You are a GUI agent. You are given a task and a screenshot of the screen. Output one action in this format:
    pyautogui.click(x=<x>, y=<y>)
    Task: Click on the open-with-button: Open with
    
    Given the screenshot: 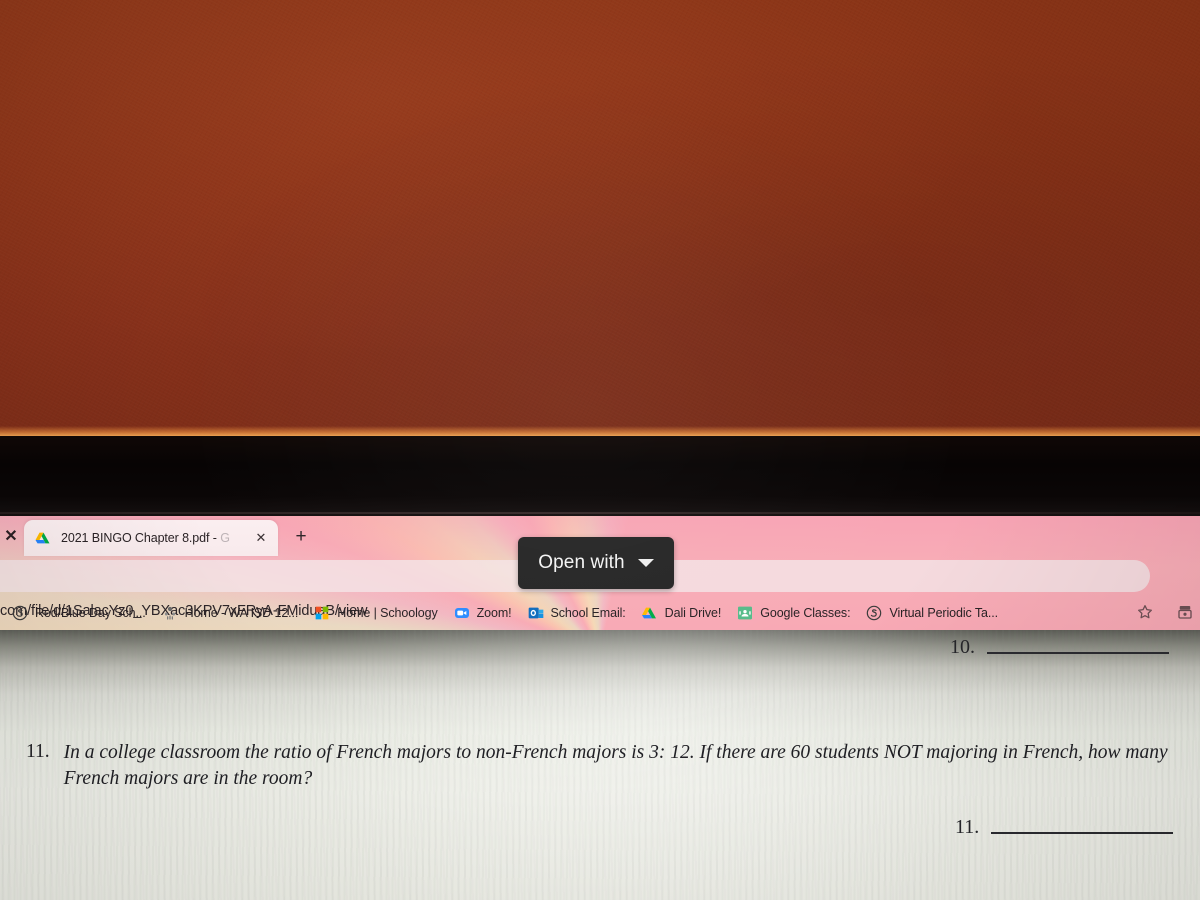 What is the action you would take?
    pyautogui.click(x=596, y=563)
    